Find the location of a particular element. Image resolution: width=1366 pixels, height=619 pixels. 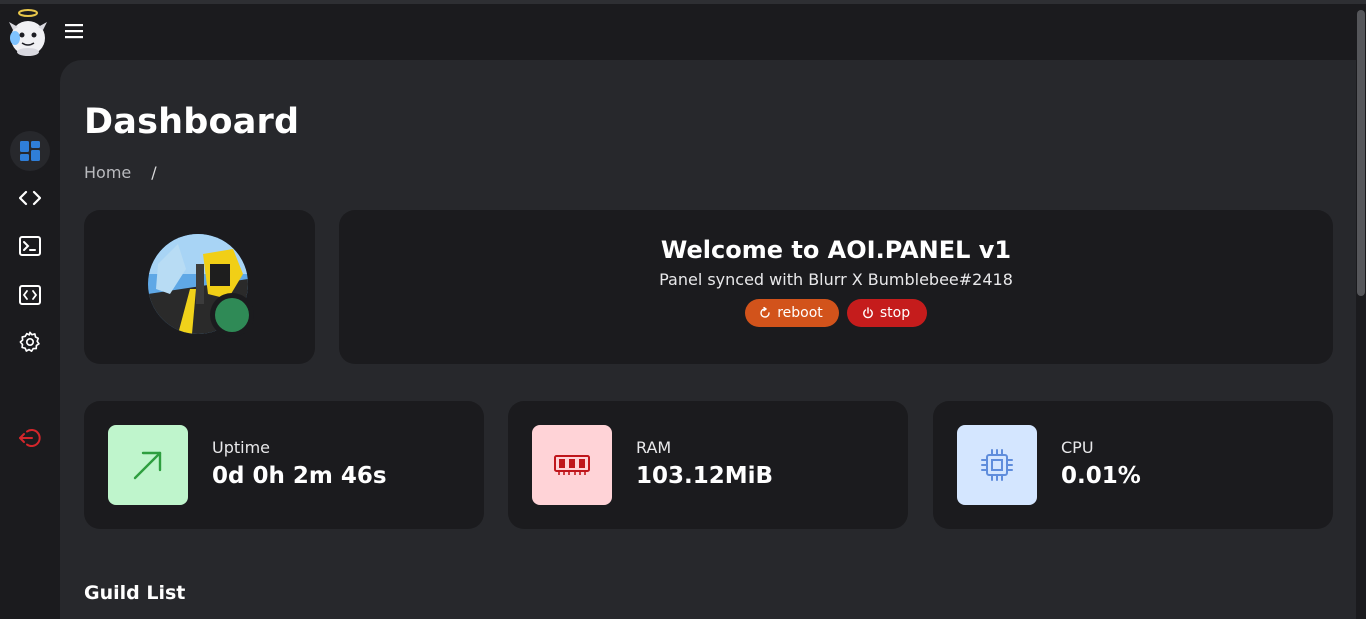

welcome-subtitle: Panel synced with Blurr X Bumblebee#2418 is located at coordinates (836, 279).